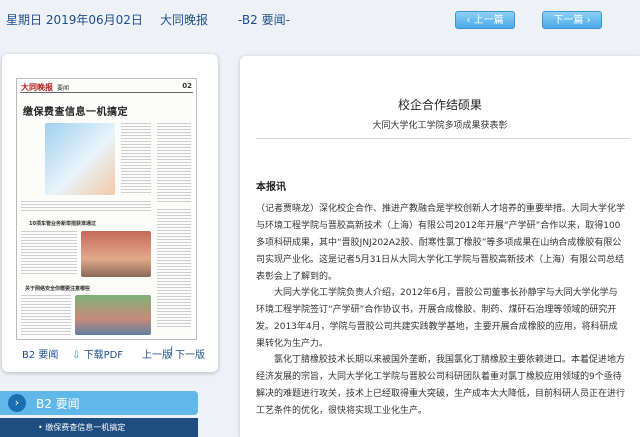 The image size is (640, 437). What do you see at coordinates (468, 20) in the screenshot?
I see `chevron-left-icon: ‹` at bounding box center [468, 20].